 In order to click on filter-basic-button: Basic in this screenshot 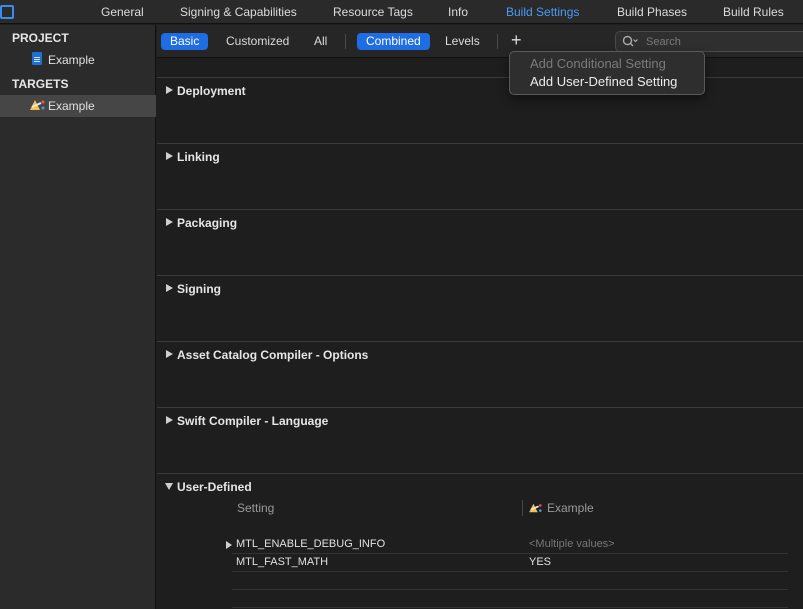, I will do `click(185, 41)`.